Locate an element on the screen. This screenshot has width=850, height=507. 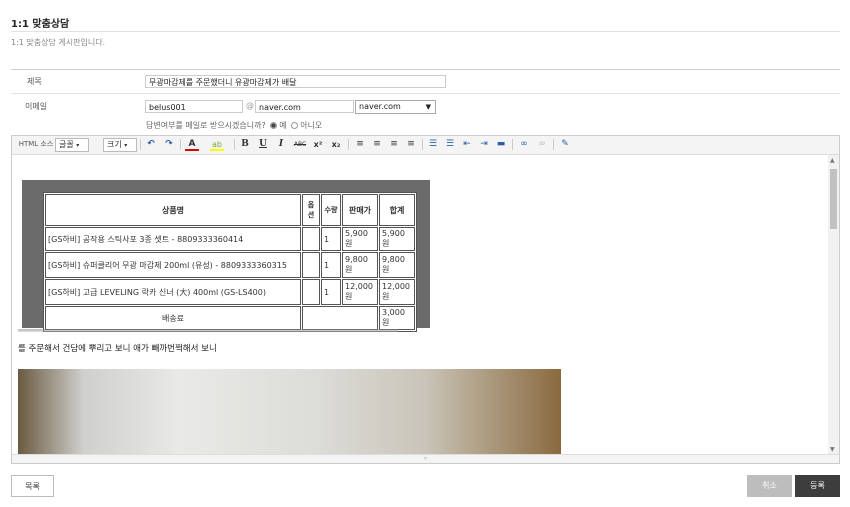
unlink-icon: ∞ is located at coordinates (542, 144).